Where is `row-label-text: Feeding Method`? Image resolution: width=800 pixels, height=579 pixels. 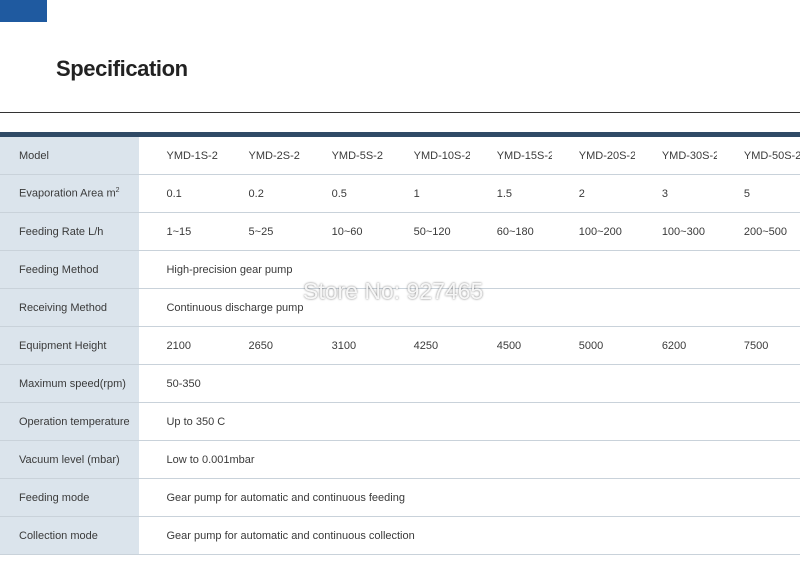 row-label-text: Feeding Method is located at coordinates (59, 269).